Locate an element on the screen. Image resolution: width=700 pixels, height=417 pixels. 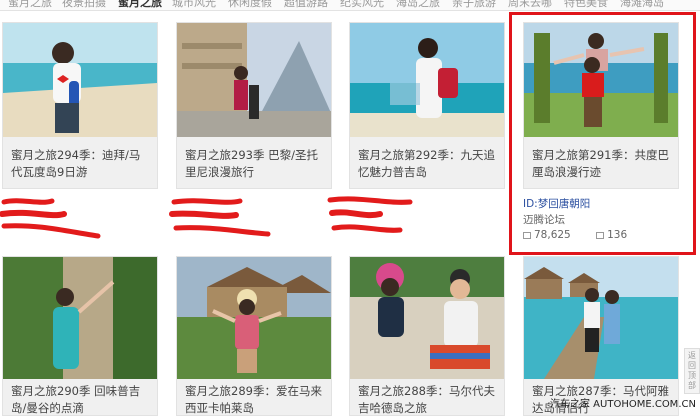
views-icon is located at coordinates (527, 235).